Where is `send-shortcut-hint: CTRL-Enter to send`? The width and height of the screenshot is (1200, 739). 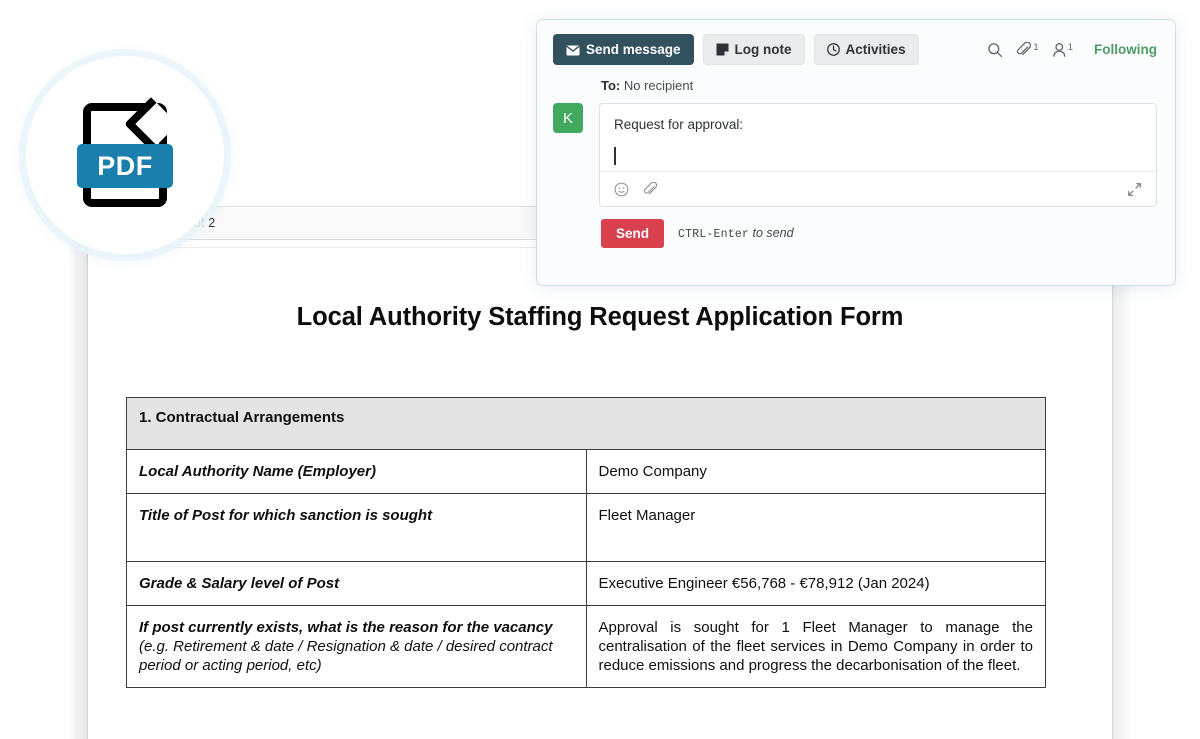 send-shortcut-hint: CTRL-Enter to send is located at coordinates (736, 233).